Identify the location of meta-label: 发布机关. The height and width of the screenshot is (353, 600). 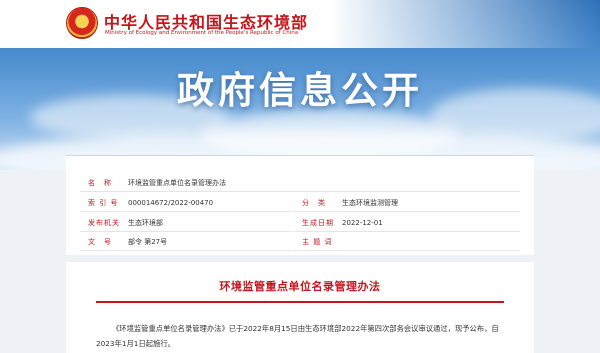
(104, 223).